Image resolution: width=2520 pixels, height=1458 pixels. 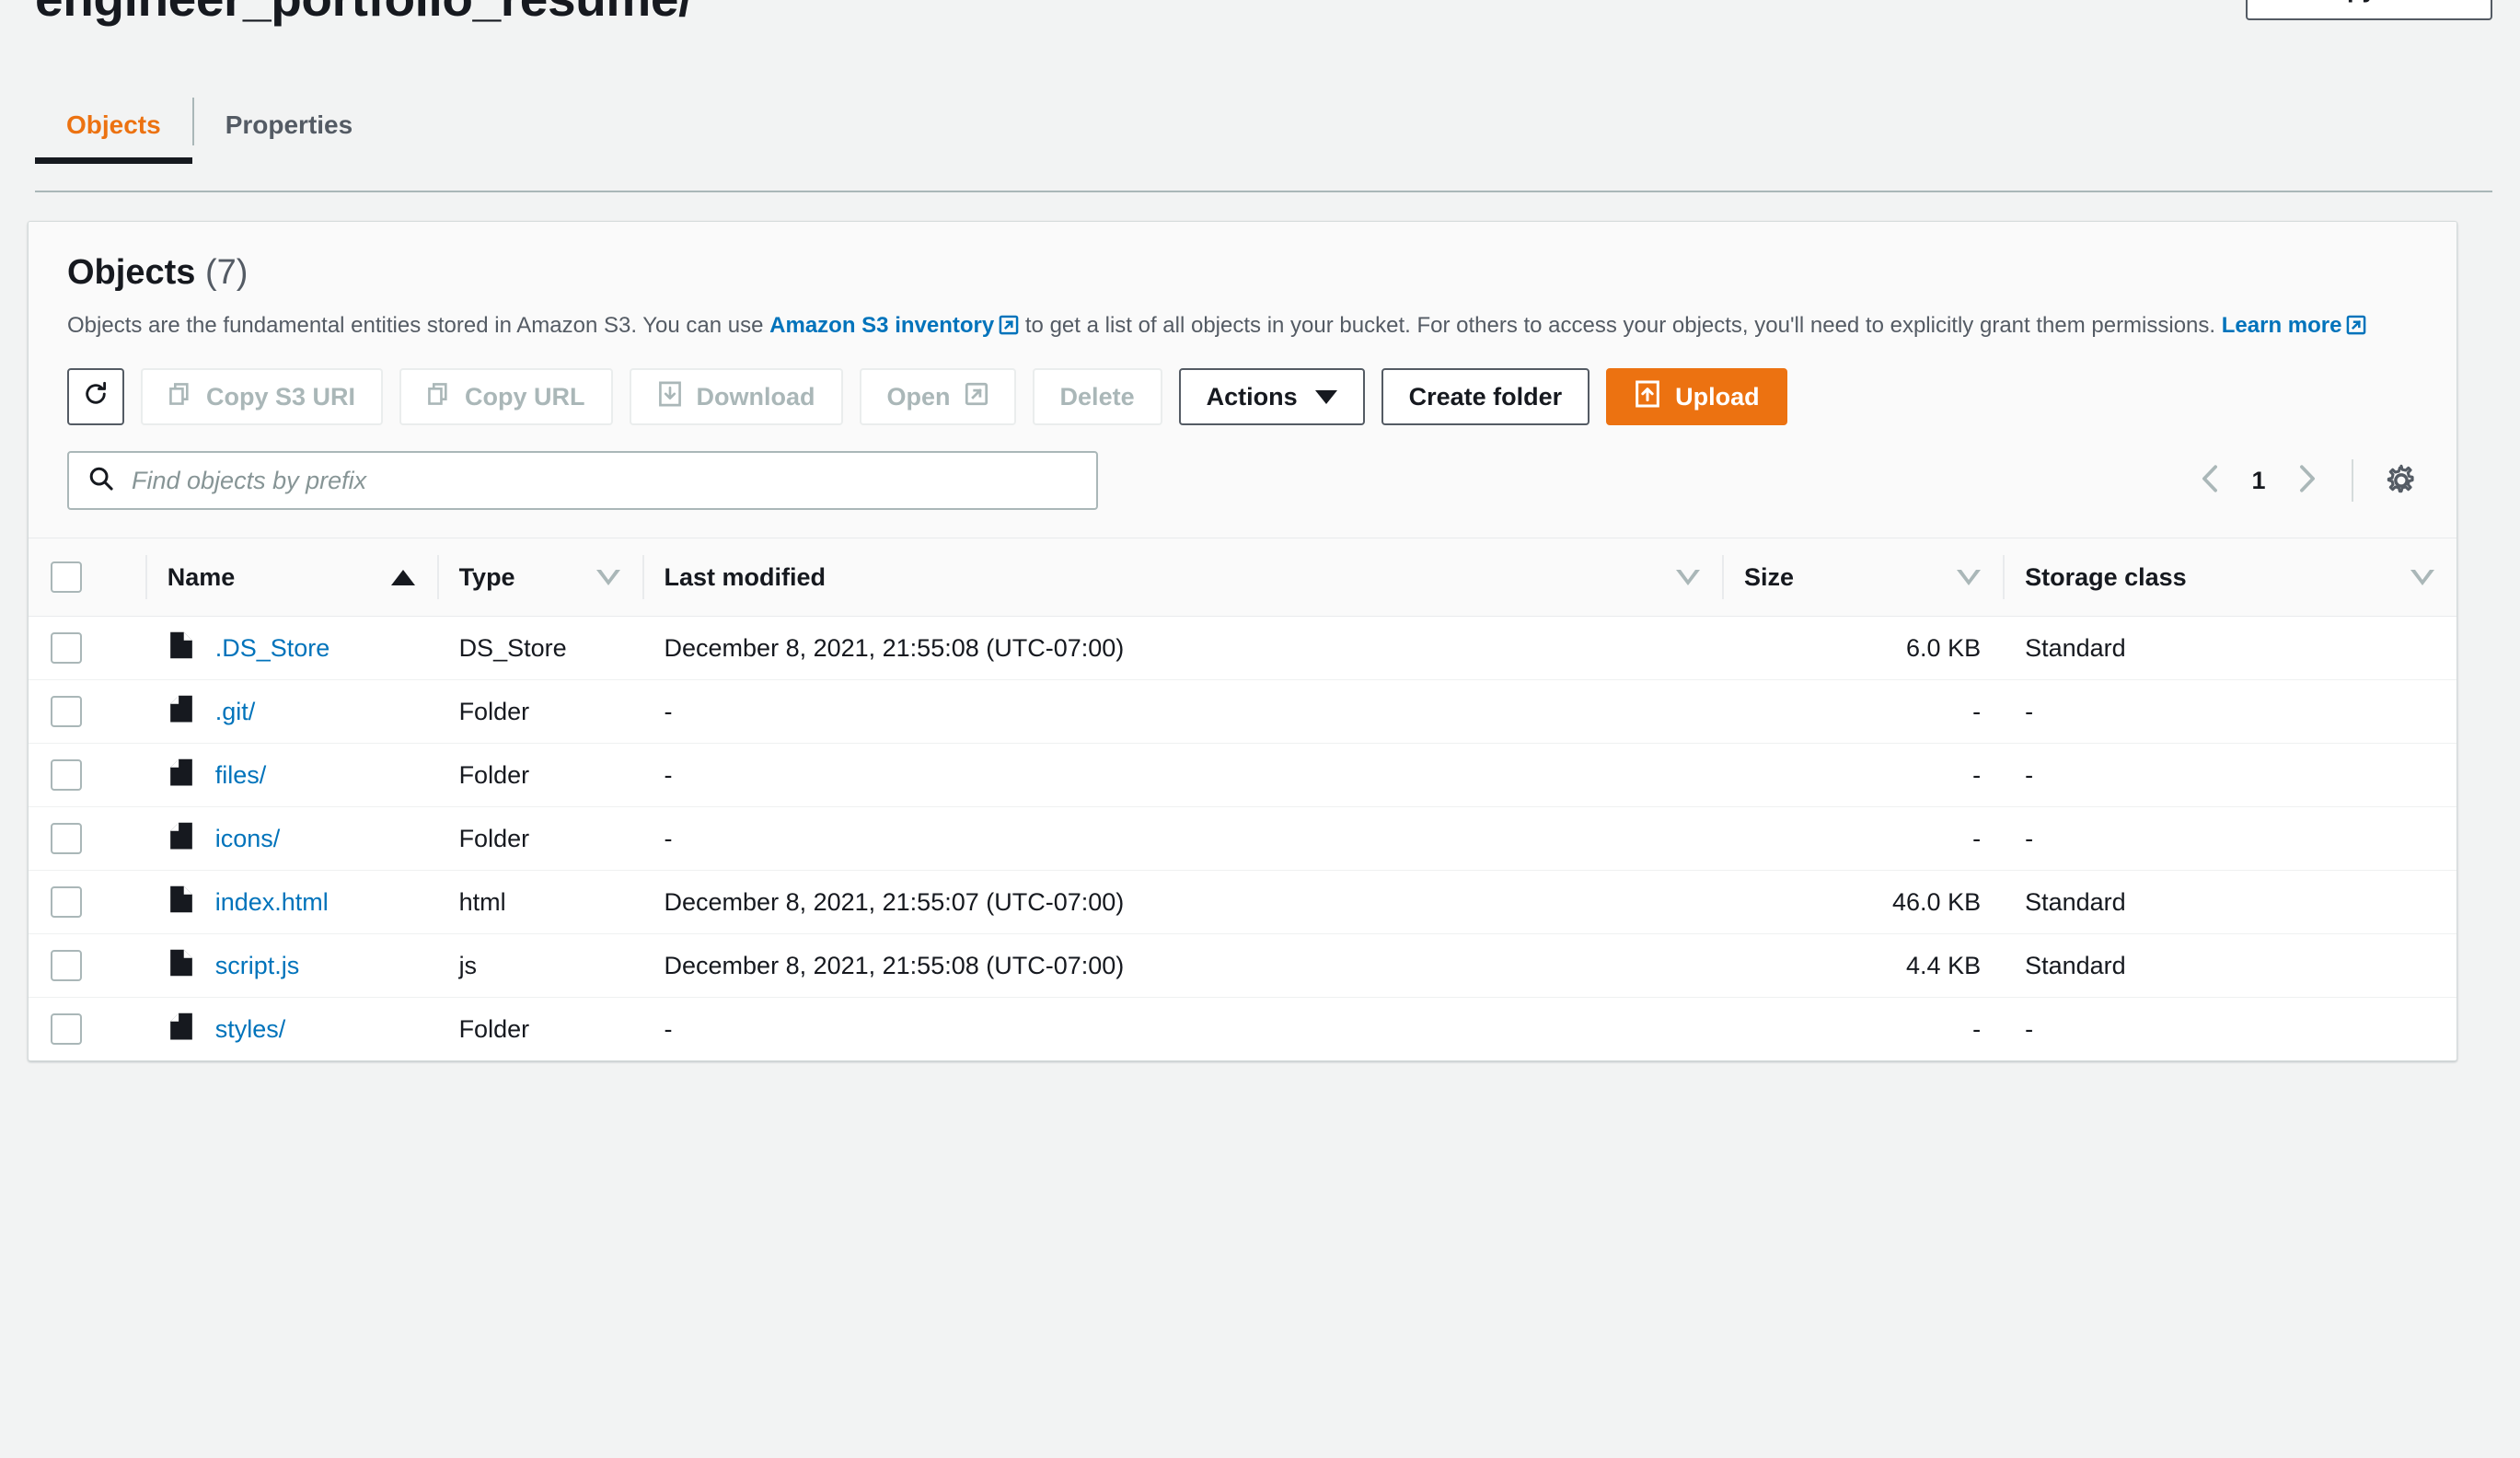 I want to click on tab-properties: Properties, so click(x=289, y=125).